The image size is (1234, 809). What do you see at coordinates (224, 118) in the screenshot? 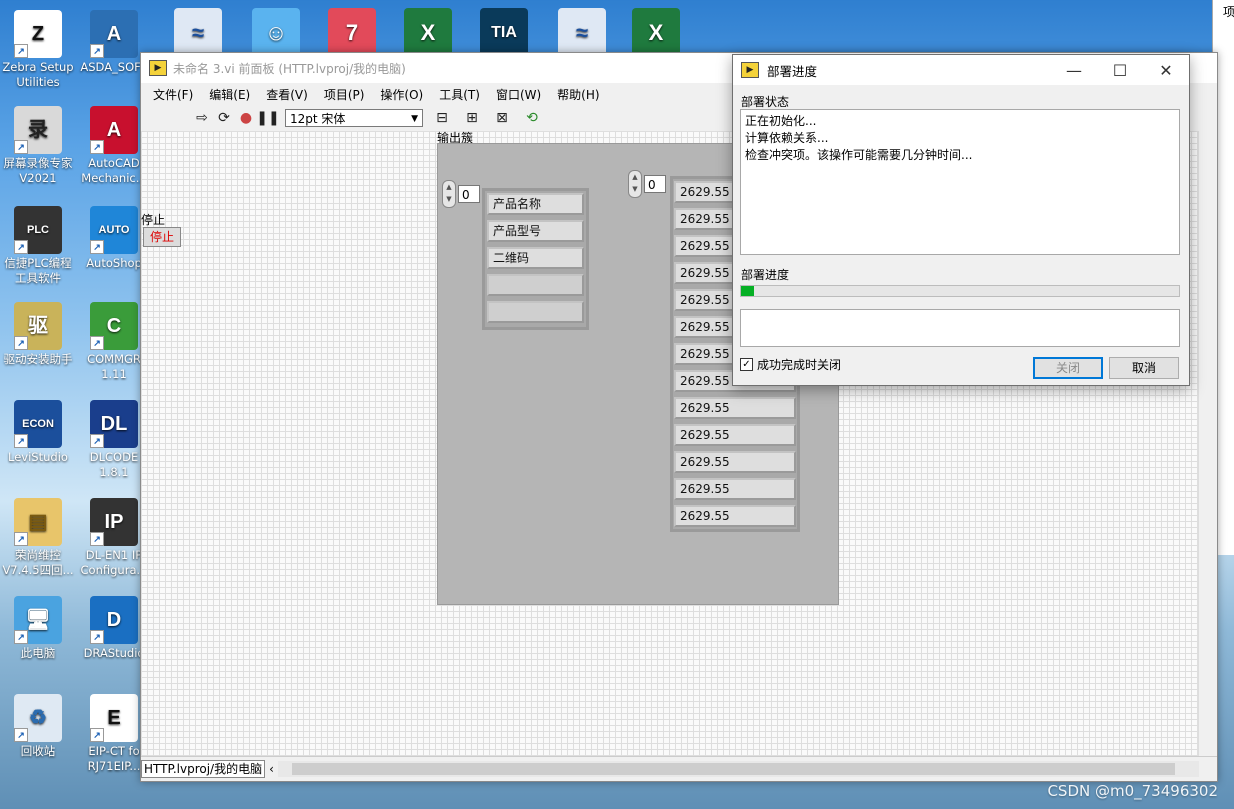
I see `run-continuously-icon: ⟳` at bounding box center [224, 118].